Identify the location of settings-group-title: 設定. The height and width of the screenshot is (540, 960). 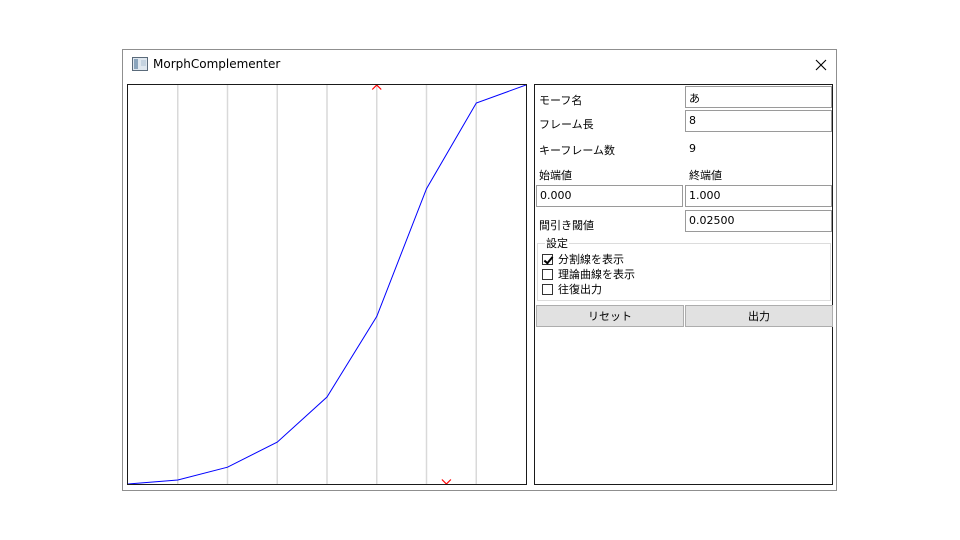
(557, 243).